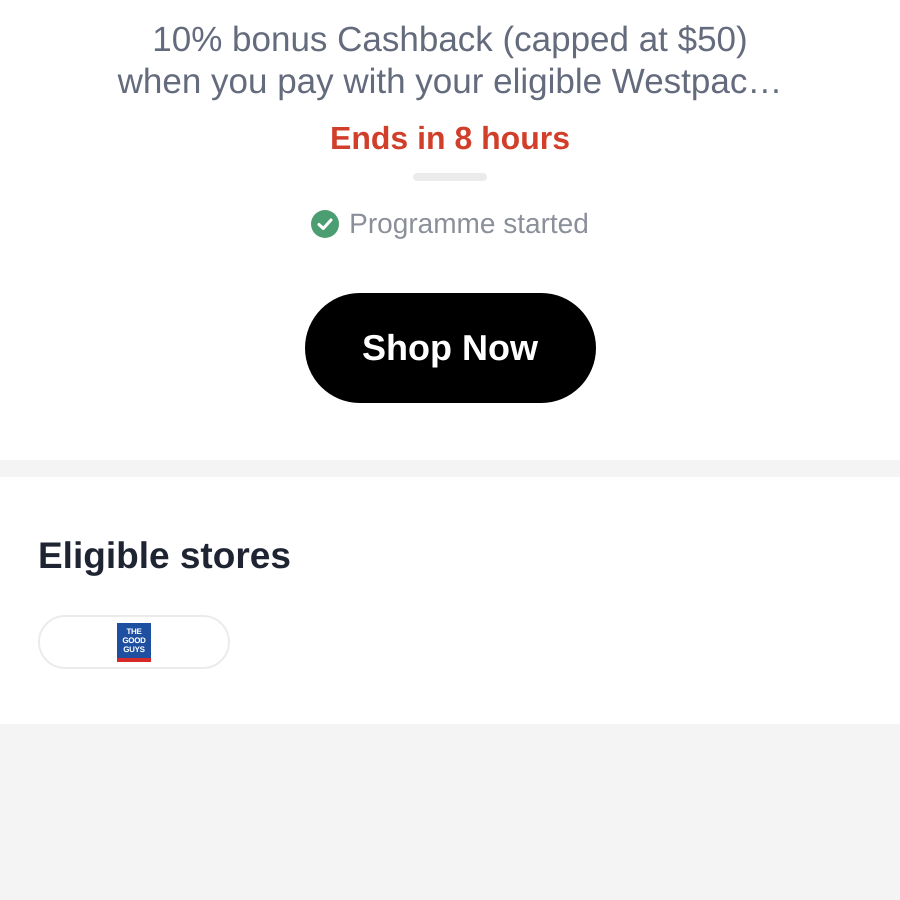 The width and height of the screenshot is (900, 900). I want to click on status-text: Programme started, so click(469, 224).